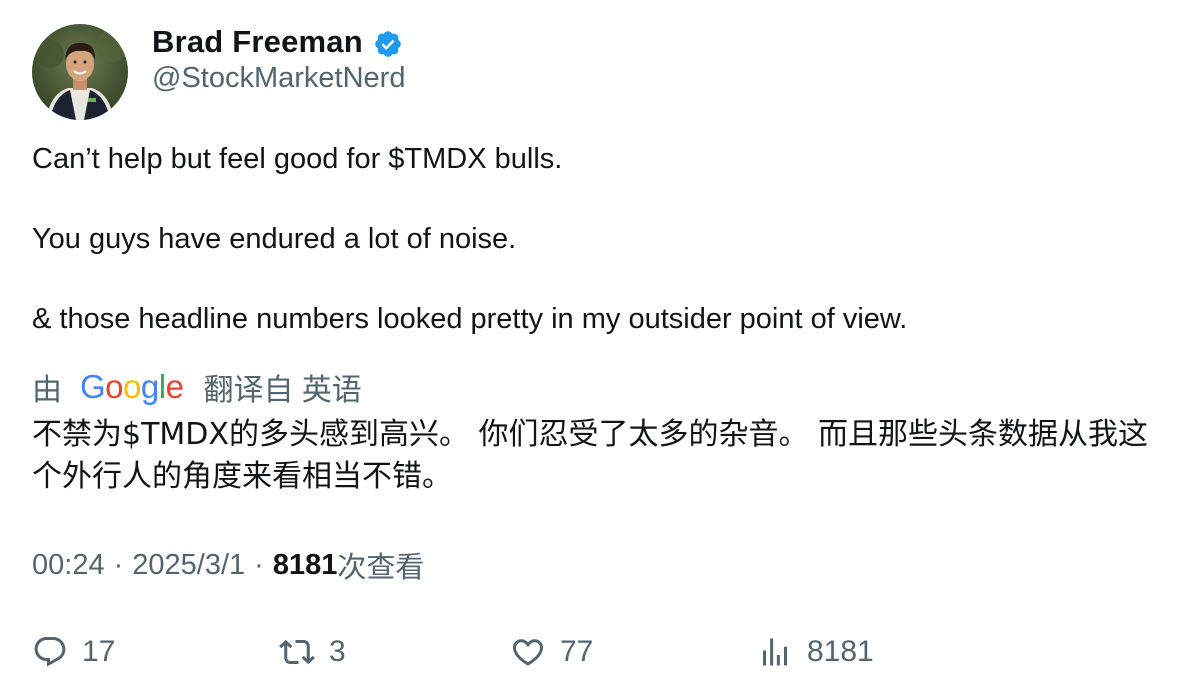  I want to click on reply-icon, so click(50, 652).